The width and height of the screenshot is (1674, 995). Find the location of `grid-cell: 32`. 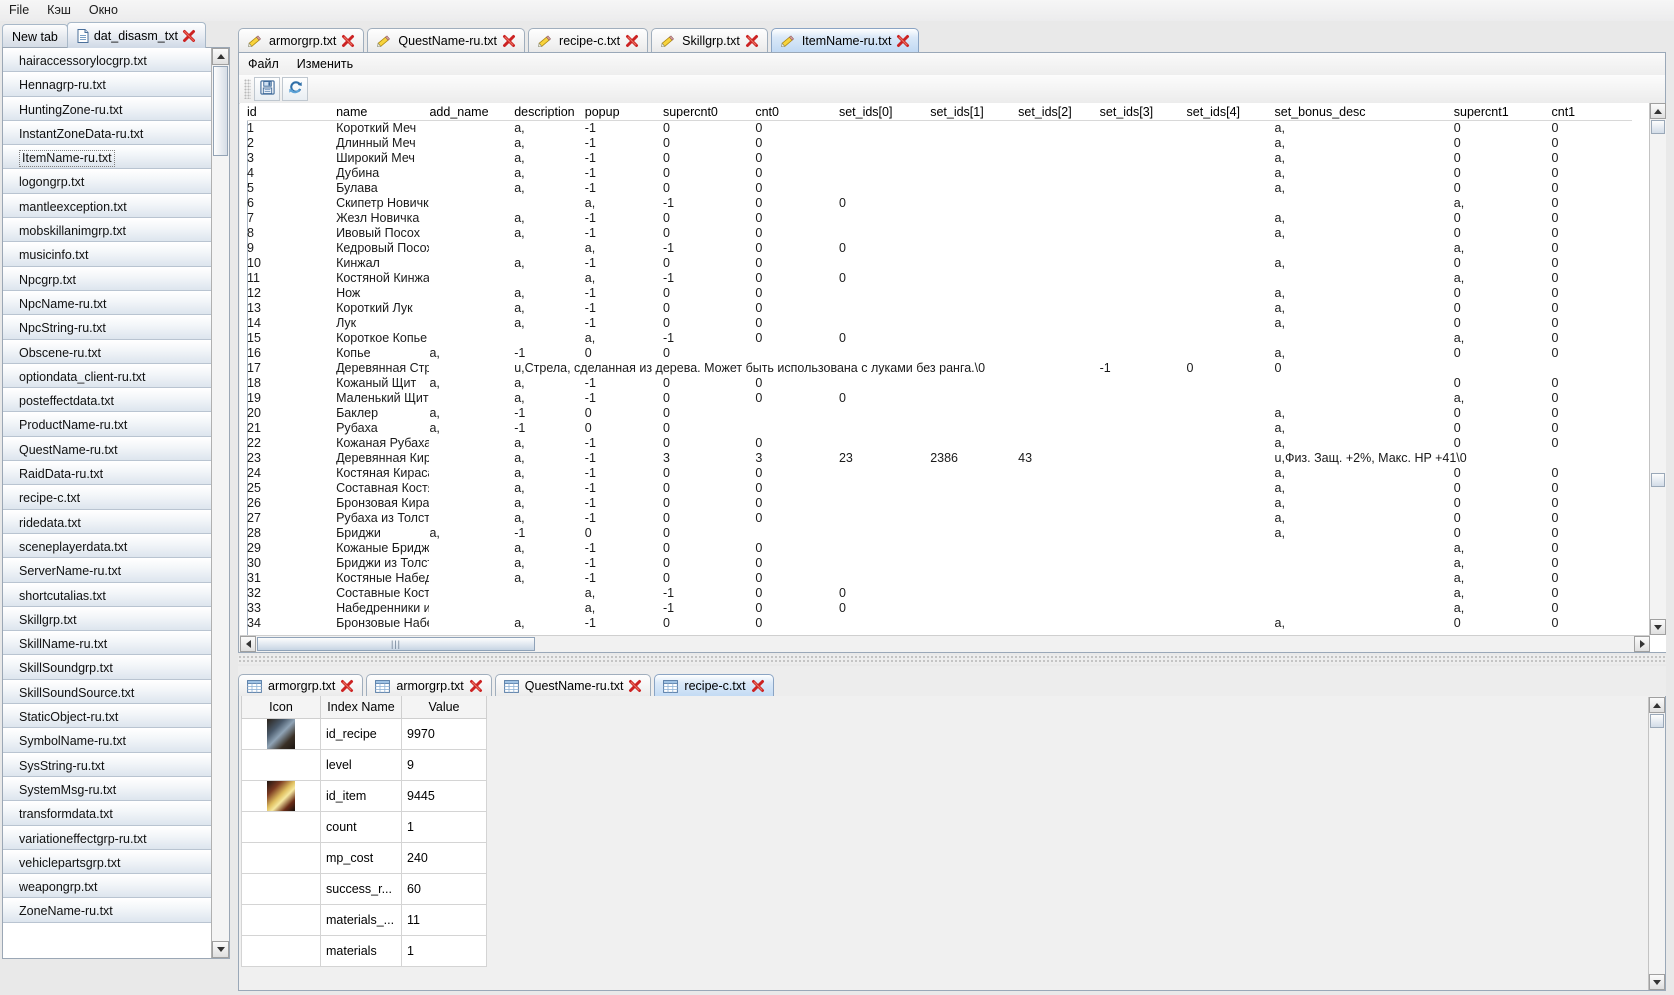

grid-cell: 32 is located at coordinates (291, 593).